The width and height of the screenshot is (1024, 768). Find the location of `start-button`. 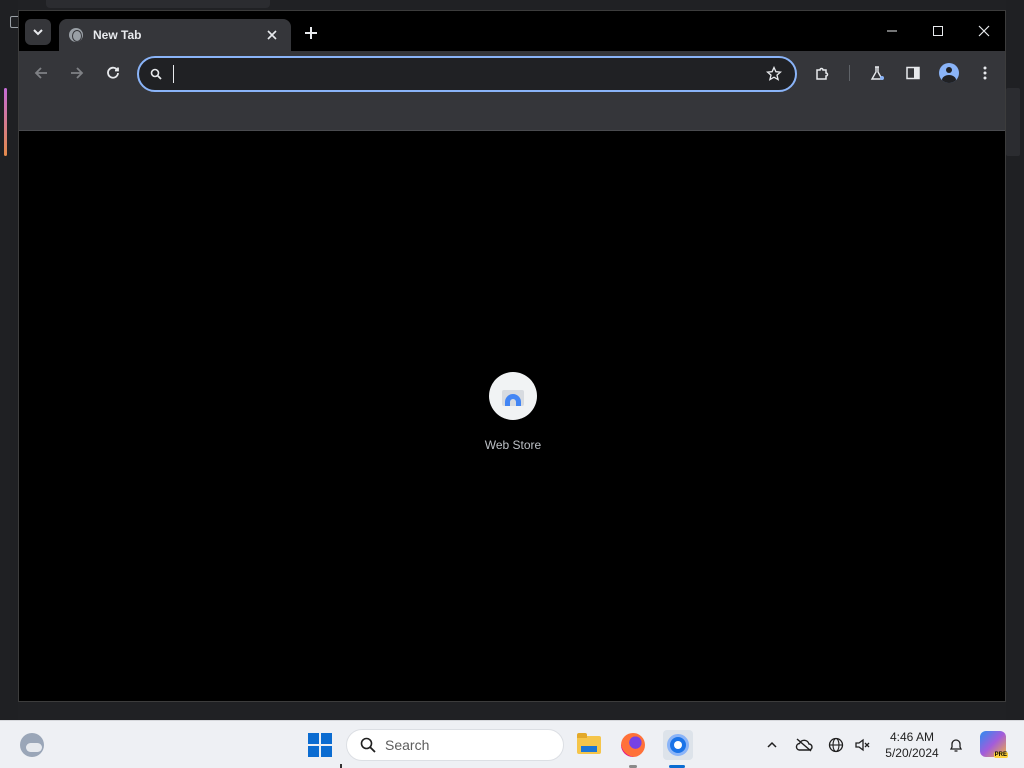

start-button is located at coordinates (320, 745).